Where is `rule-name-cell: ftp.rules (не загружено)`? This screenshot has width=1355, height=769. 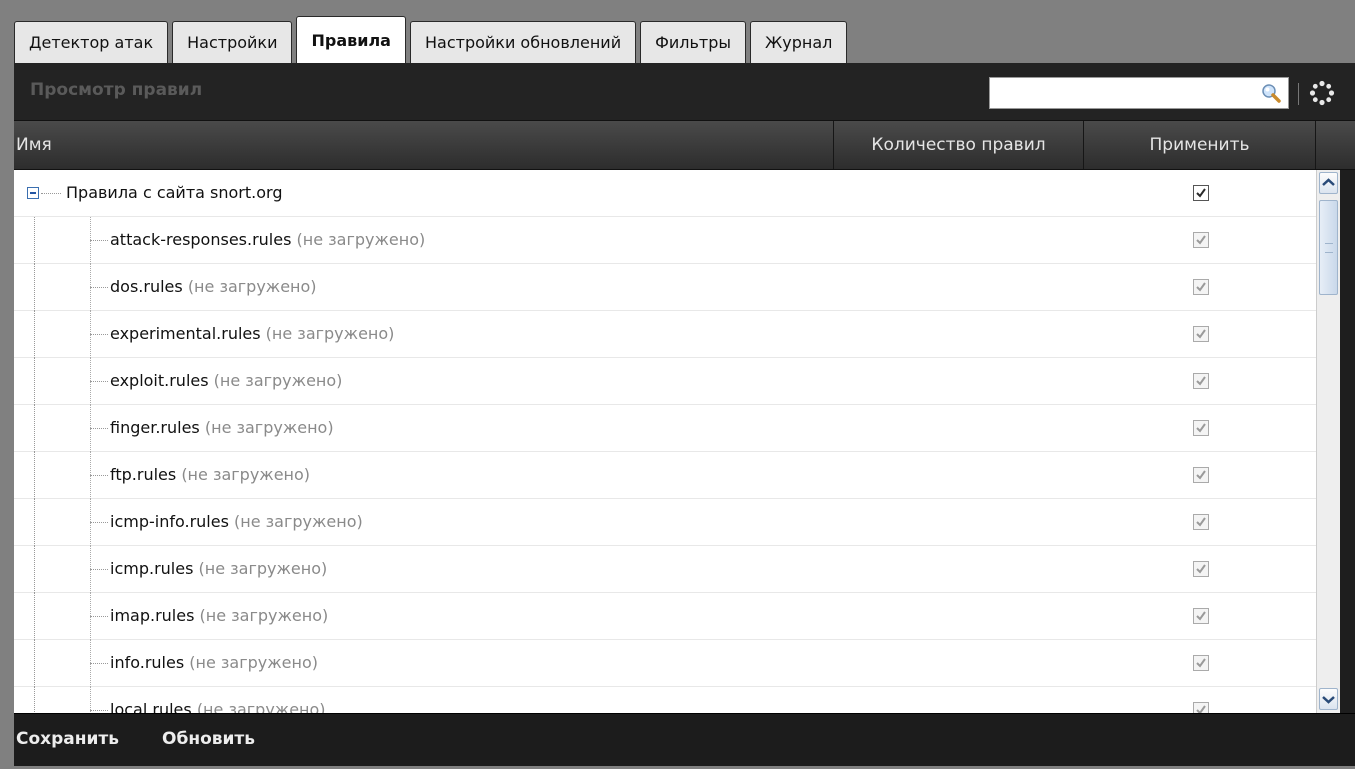 rule-name-cell: ftp.rules (не загружено) is located at coordinates (210, 474).